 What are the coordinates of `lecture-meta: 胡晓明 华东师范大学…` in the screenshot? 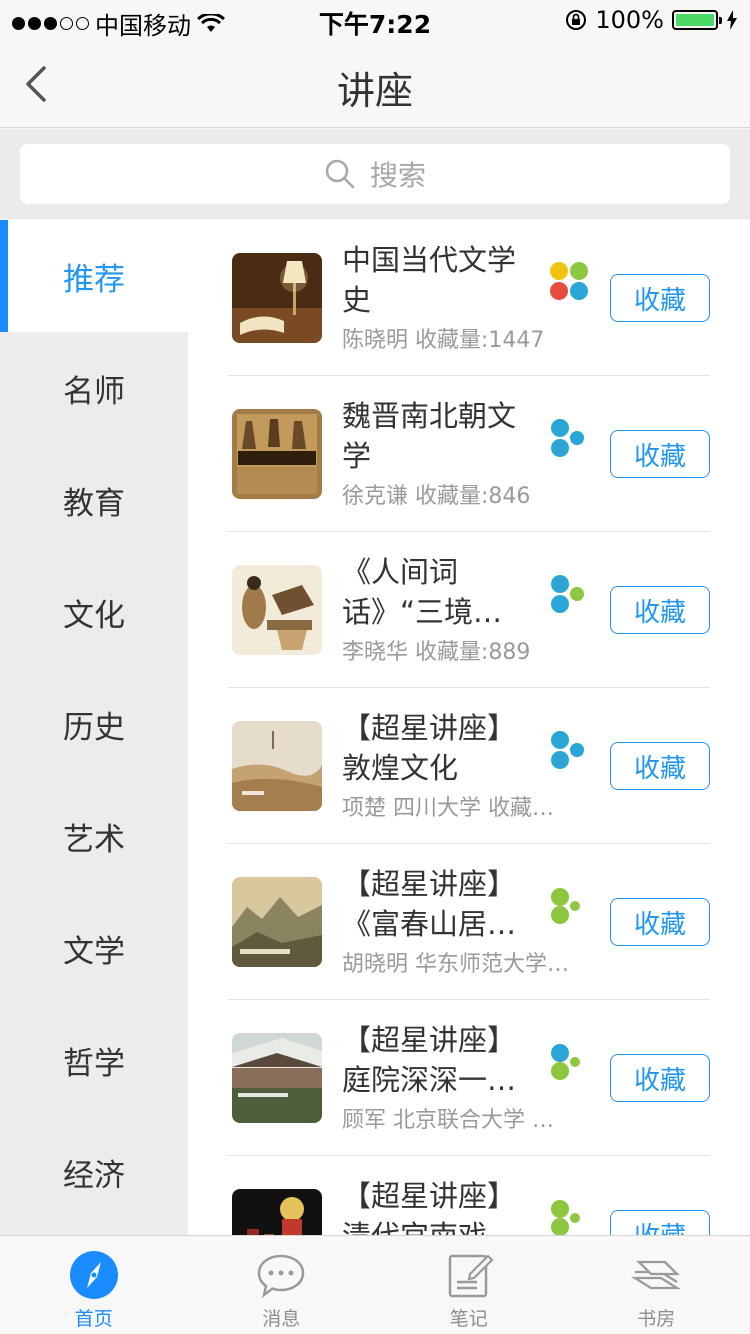 It's located at (455, 964).